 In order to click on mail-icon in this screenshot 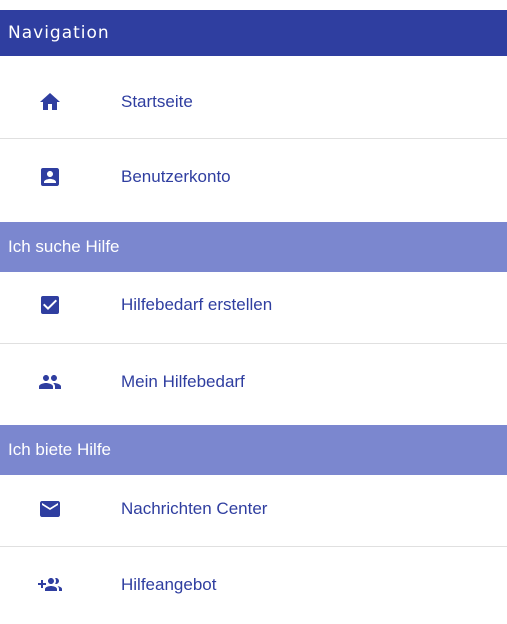, I will do `click(50, 509)`.